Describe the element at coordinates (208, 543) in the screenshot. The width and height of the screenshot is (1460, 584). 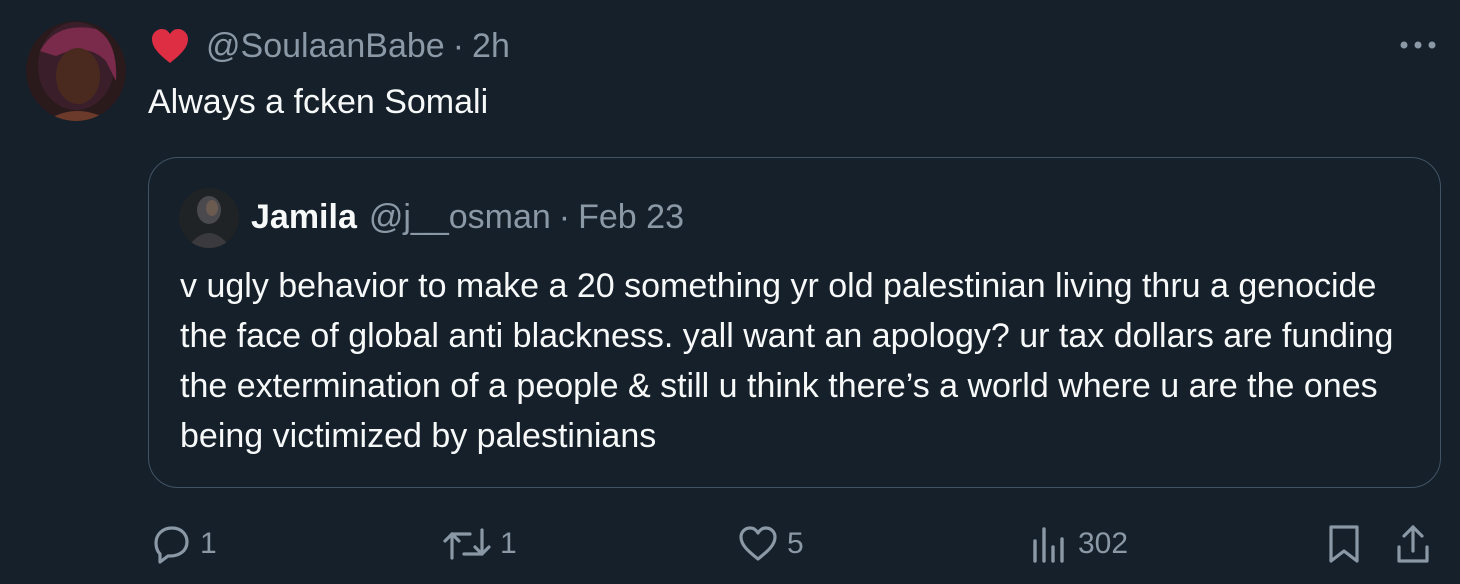
I see `reply-count: 1` at that location.